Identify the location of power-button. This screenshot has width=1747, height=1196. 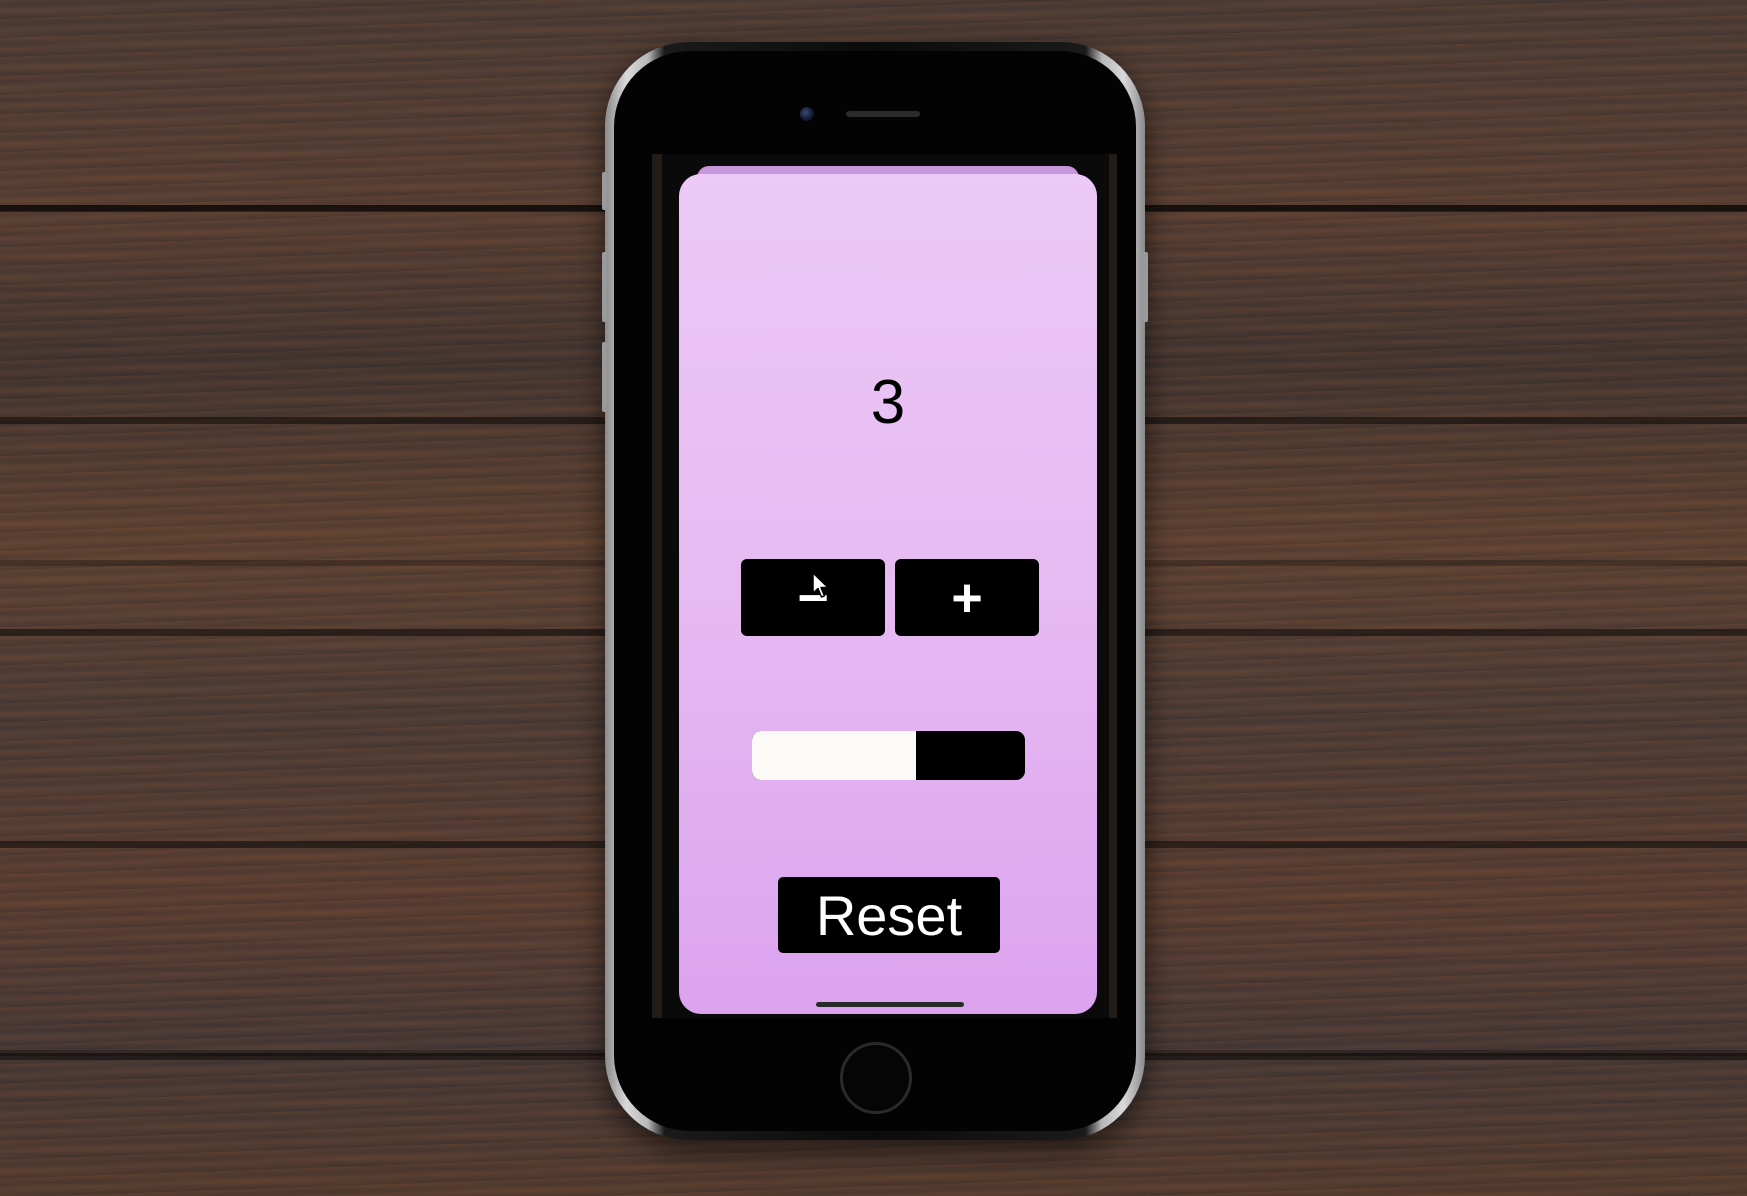
(1145, 287).